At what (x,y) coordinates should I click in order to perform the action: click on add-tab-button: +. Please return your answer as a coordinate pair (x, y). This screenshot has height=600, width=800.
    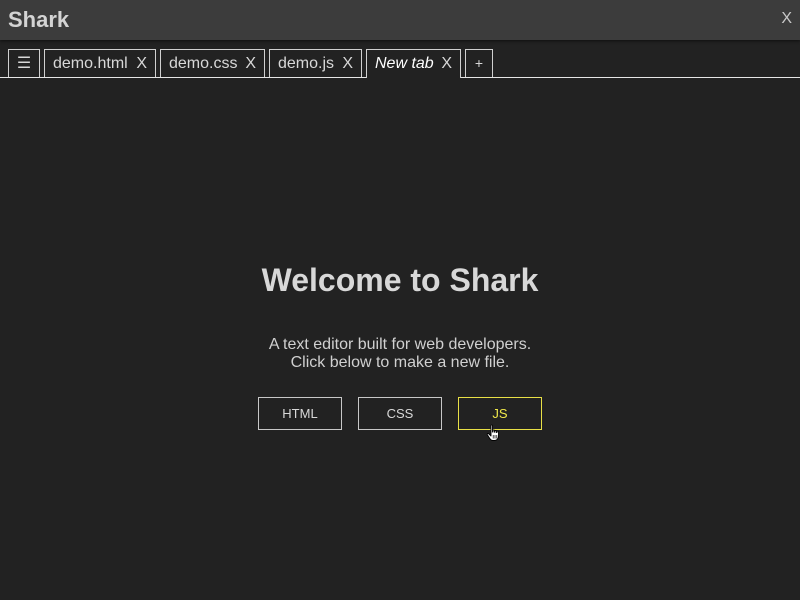
    Looking at the image, I should click on (479, 63).